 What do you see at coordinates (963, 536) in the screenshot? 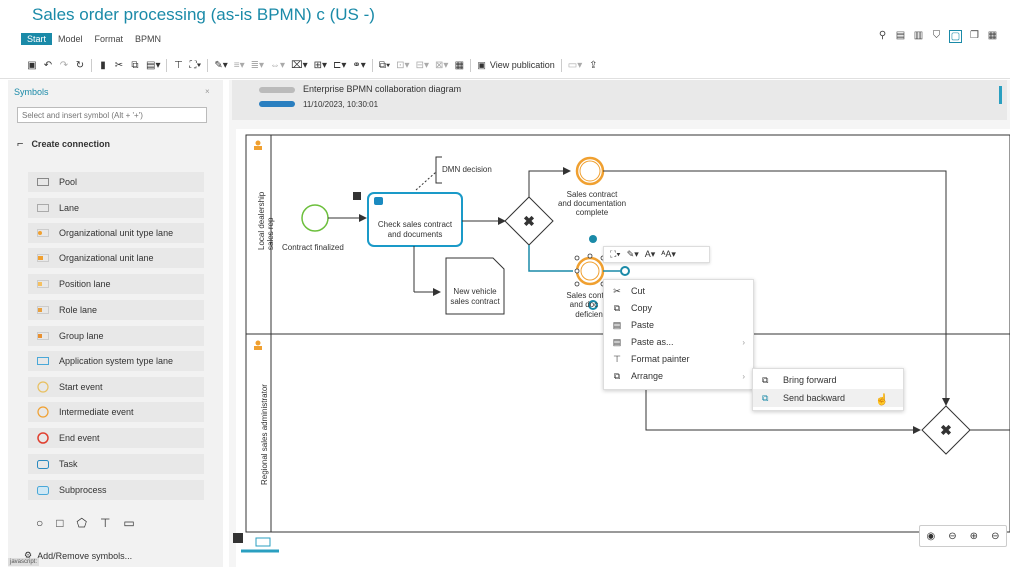
I see `zoom-controls: ◉ ⊖ ⊕ ⊖` at bounding box center [963, 536].